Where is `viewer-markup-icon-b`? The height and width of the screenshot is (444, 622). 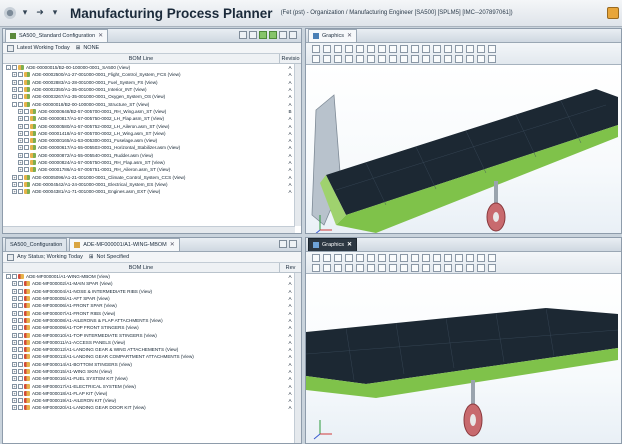
viewer-markup-icon-b is located at coordinates (426, 59).